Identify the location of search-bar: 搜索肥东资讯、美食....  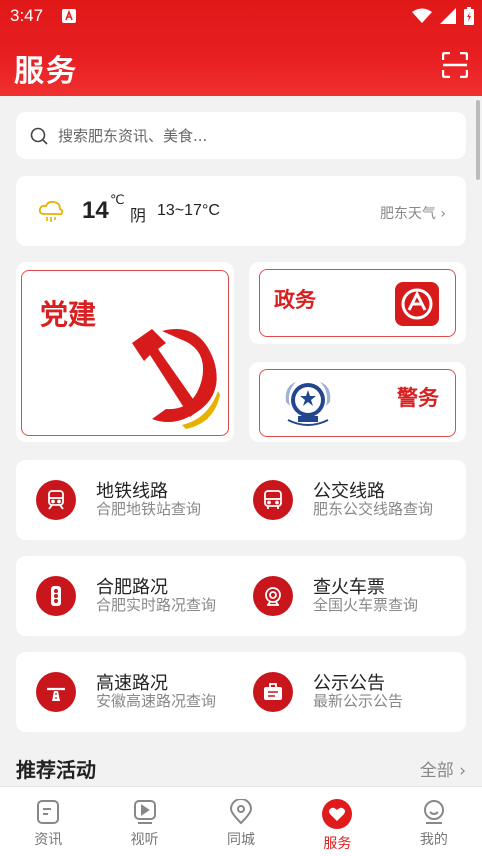
(241, 135).